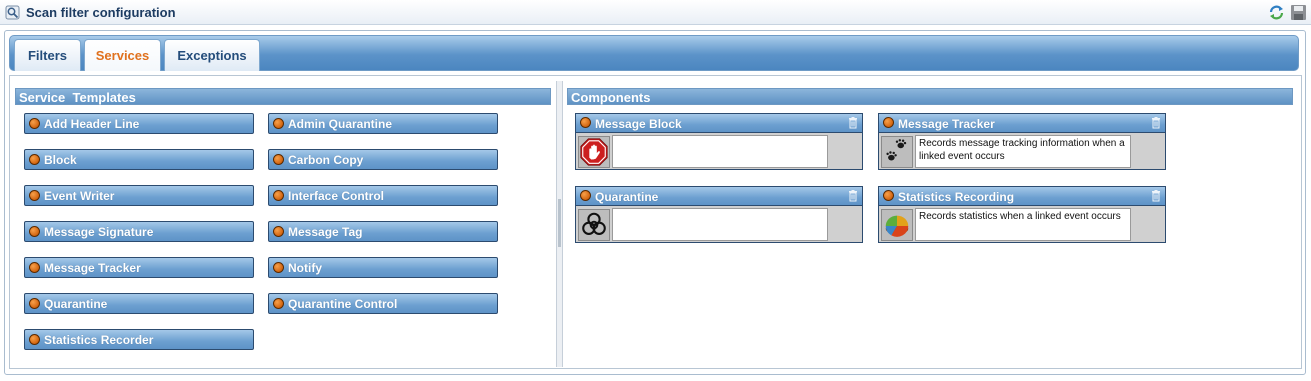 Image resolution: width=1311 pixels, height=381 pixels. Describe the element at coordinates (99, 232) in the screenshot. I see `template-label: Message Signature` at that location.